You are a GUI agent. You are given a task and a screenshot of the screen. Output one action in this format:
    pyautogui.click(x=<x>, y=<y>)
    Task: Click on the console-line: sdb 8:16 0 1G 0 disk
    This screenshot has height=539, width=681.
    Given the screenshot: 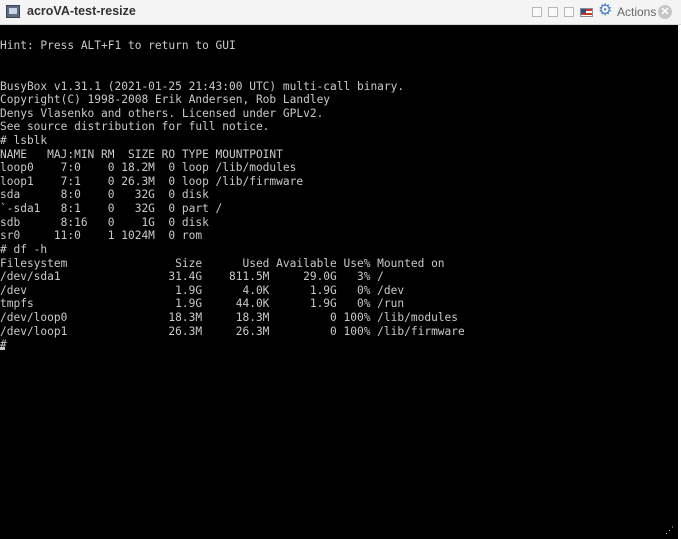 What is the action you would take?
    pyautogui.click(x=104, y=222)
    